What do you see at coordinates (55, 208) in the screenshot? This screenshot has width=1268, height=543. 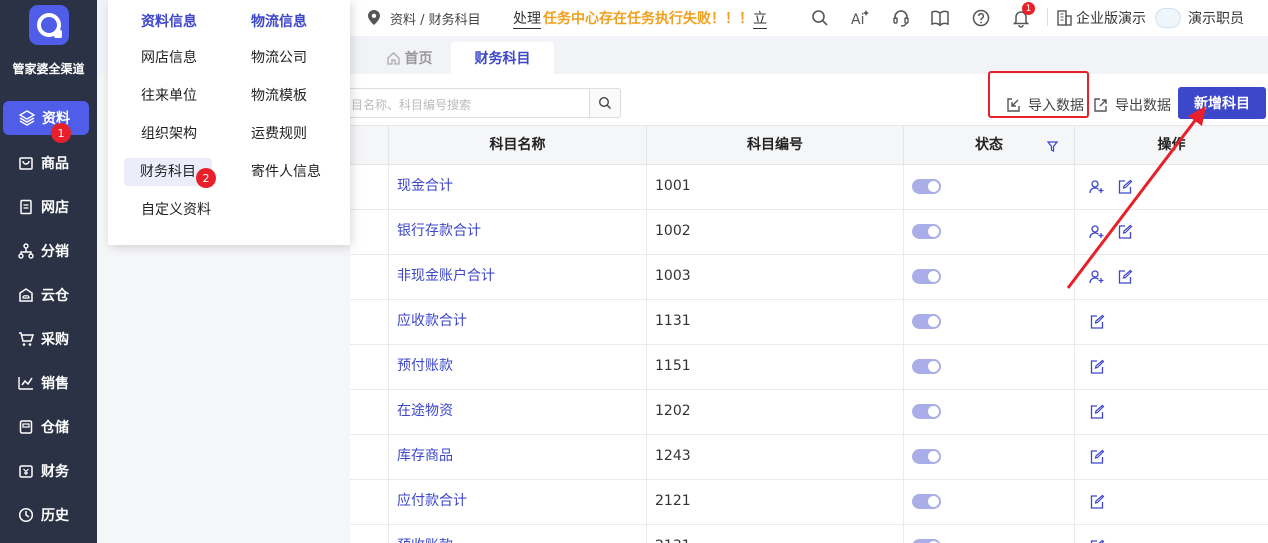 I see `sidebar-item-label: 网店` at bounding box center [55, 208].